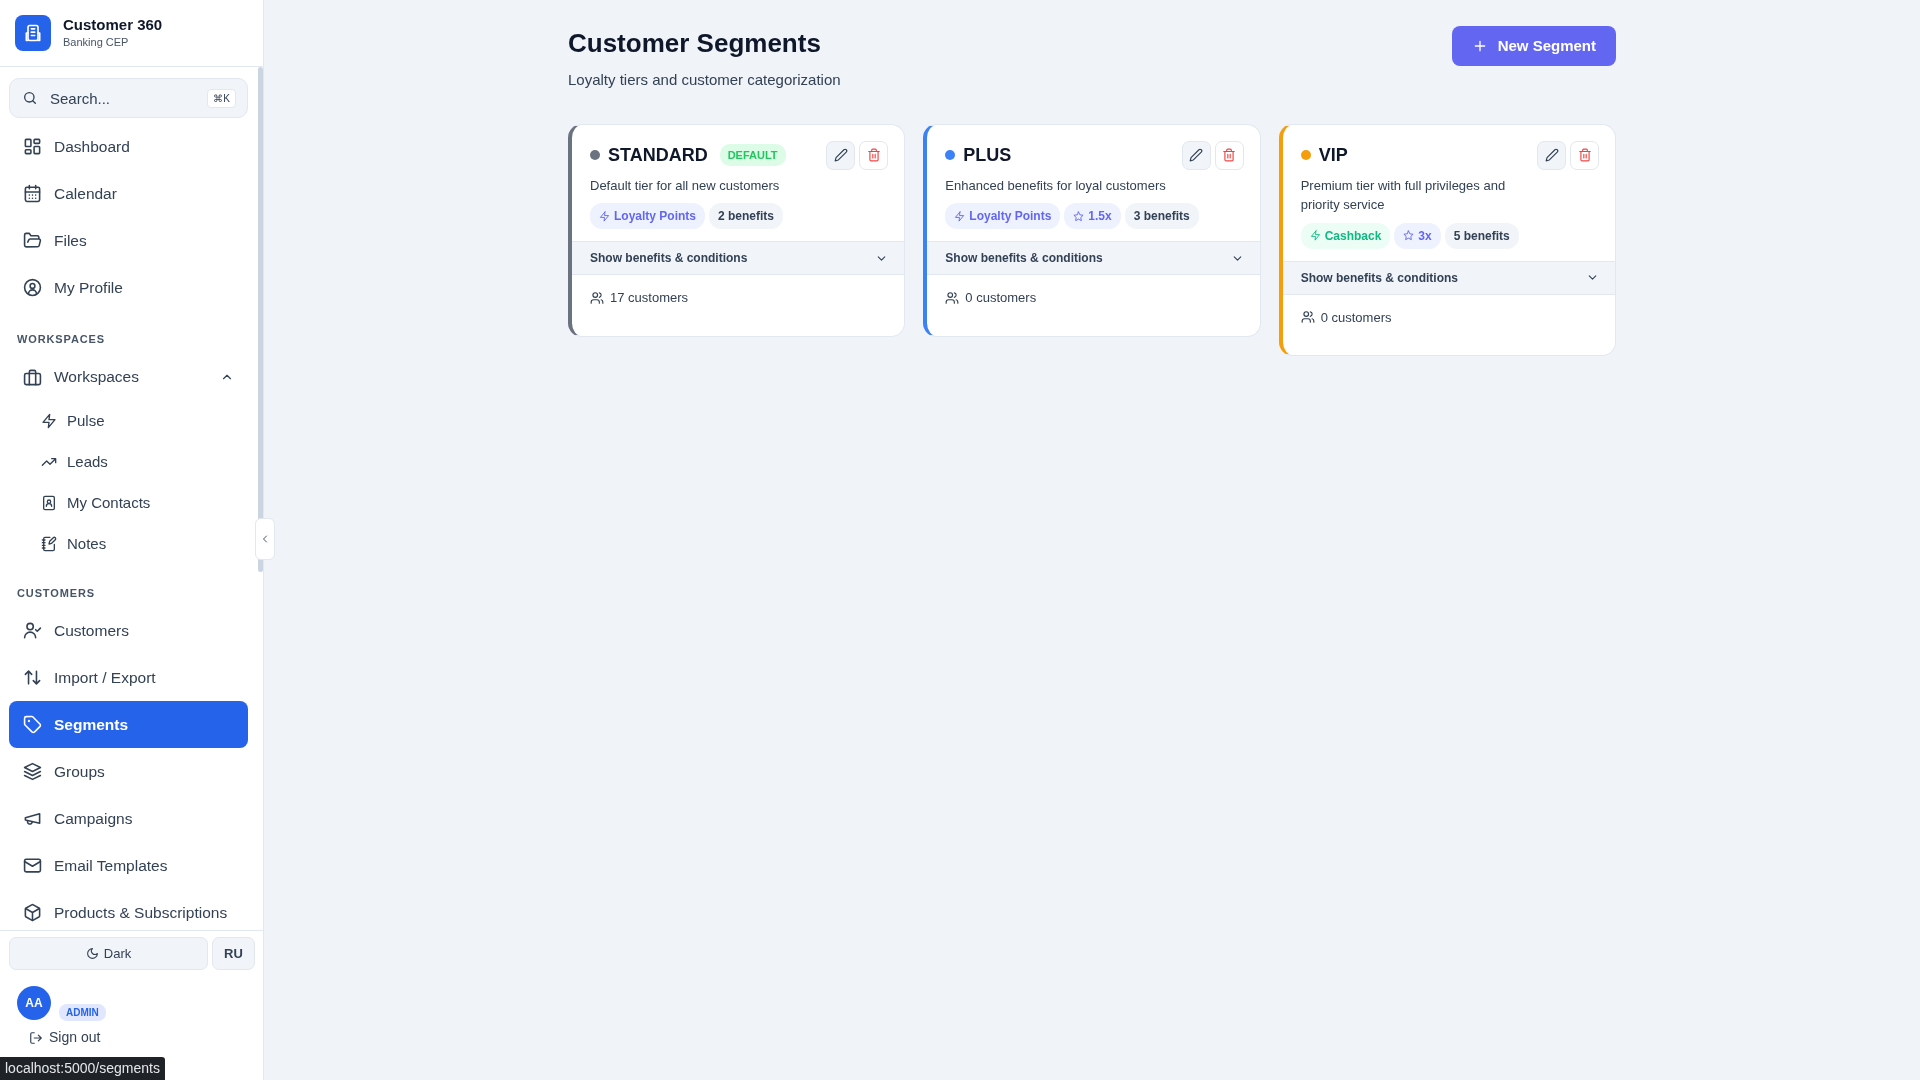  What do you see at coordinates (1481, 235) in the screenshot?
I see `benefit-tag: 5 benefits` at bounding box center [1481, 235].